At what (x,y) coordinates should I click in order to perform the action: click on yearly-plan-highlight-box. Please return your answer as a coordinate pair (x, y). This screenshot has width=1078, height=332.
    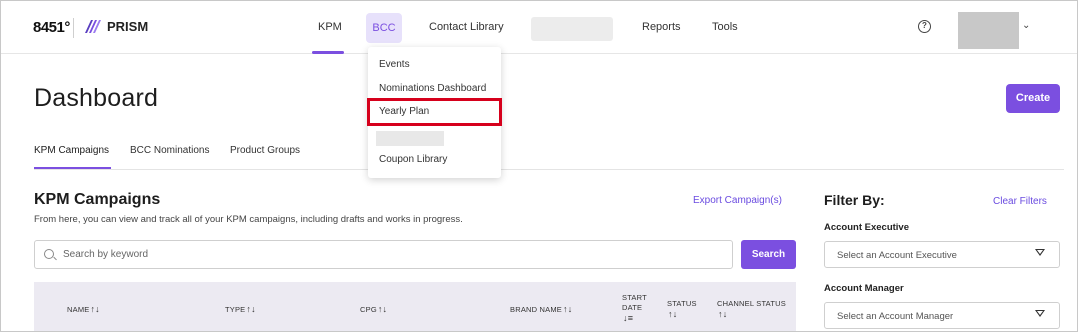
    Looking at the image, I should click on (434, 112).